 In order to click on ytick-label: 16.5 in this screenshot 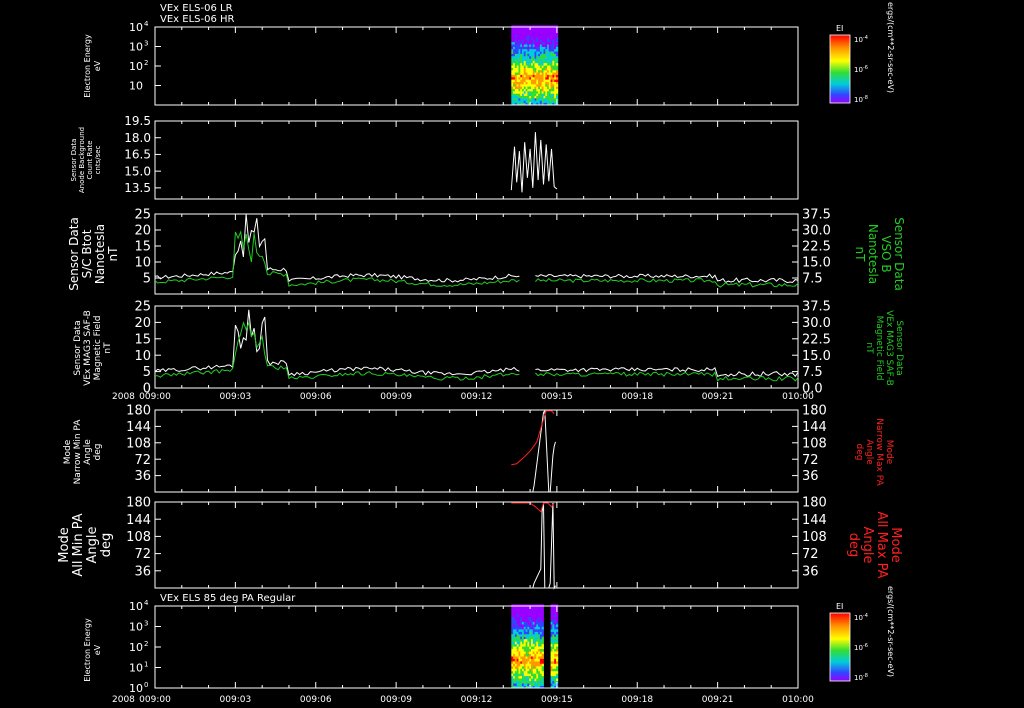, I will do `click(137, 155)`.